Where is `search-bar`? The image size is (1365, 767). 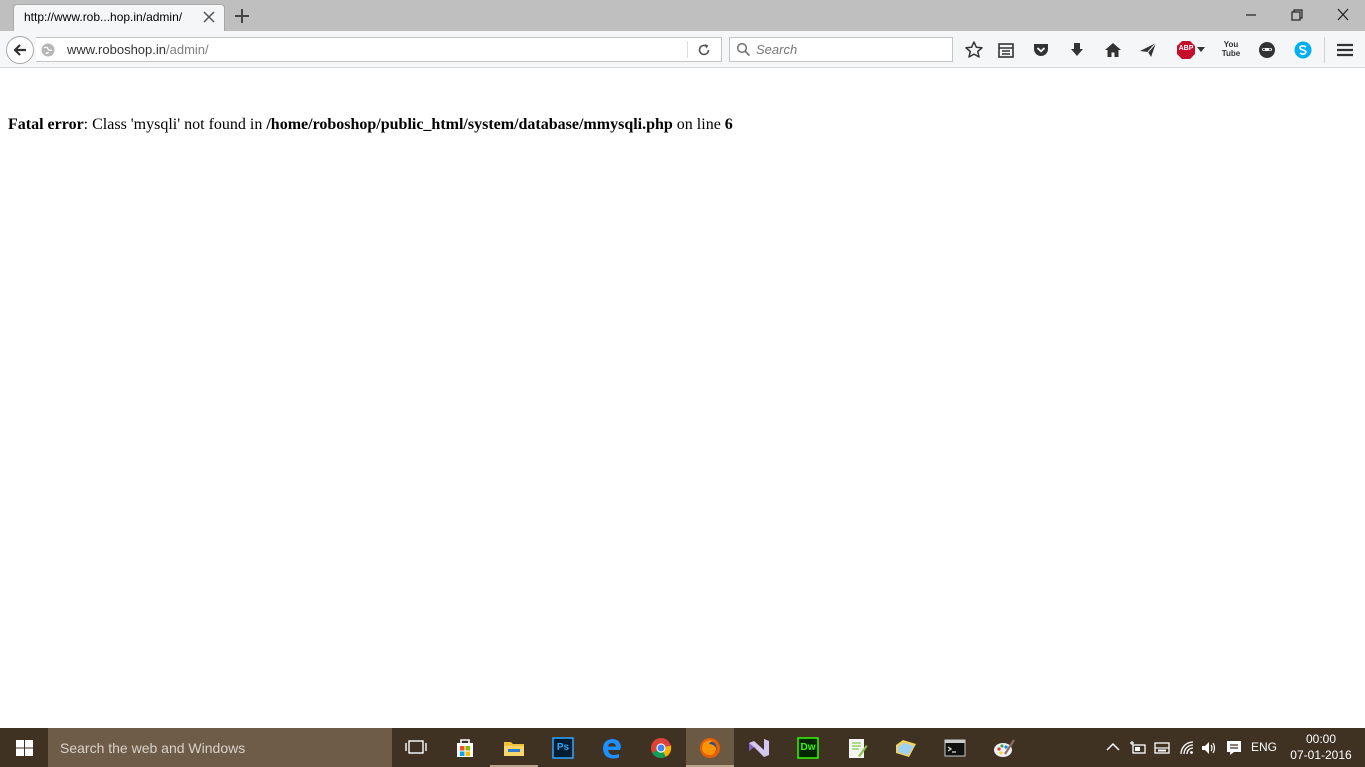 search-bar is located at coordinates (841, 49).